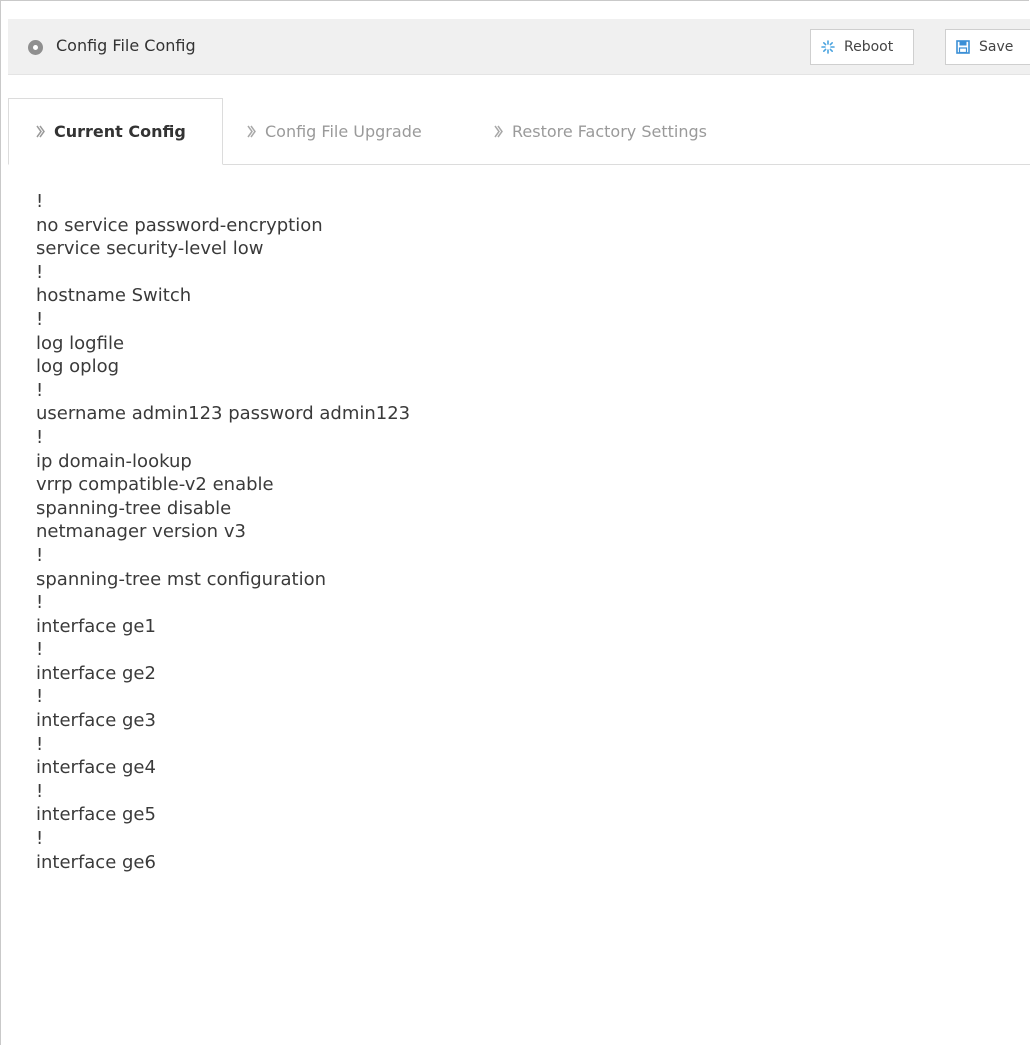  Describe the element at coordinates (963, 47) in the screenshot. I see `floppy-disk-icon` at that location.